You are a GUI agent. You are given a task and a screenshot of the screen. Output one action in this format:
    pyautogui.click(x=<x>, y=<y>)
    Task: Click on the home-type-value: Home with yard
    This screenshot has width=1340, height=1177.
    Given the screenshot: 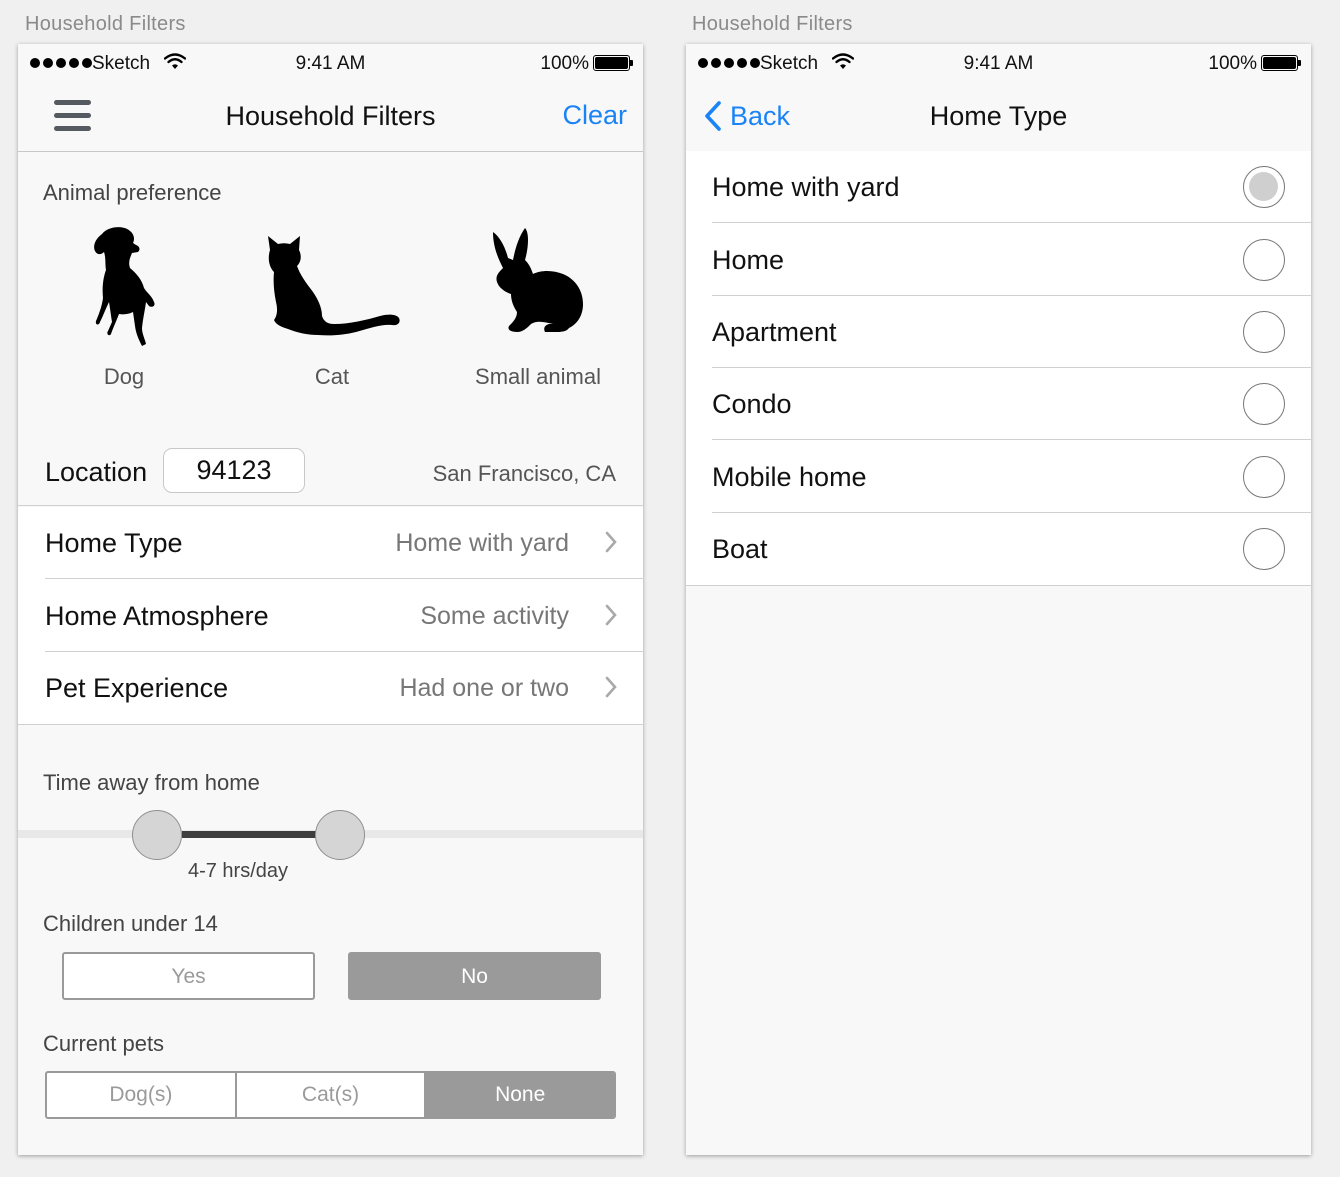 What is the action you would take?
    pyautogui.click(x=482, y=543)
    